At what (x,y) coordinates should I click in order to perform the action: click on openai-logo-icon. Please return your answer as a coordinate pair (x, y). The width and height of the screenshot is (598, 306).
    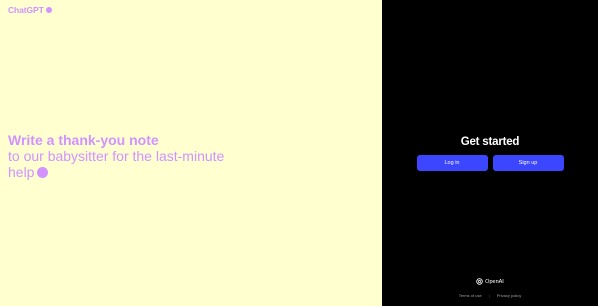
    Looking at the image, I should click on (479, 281).